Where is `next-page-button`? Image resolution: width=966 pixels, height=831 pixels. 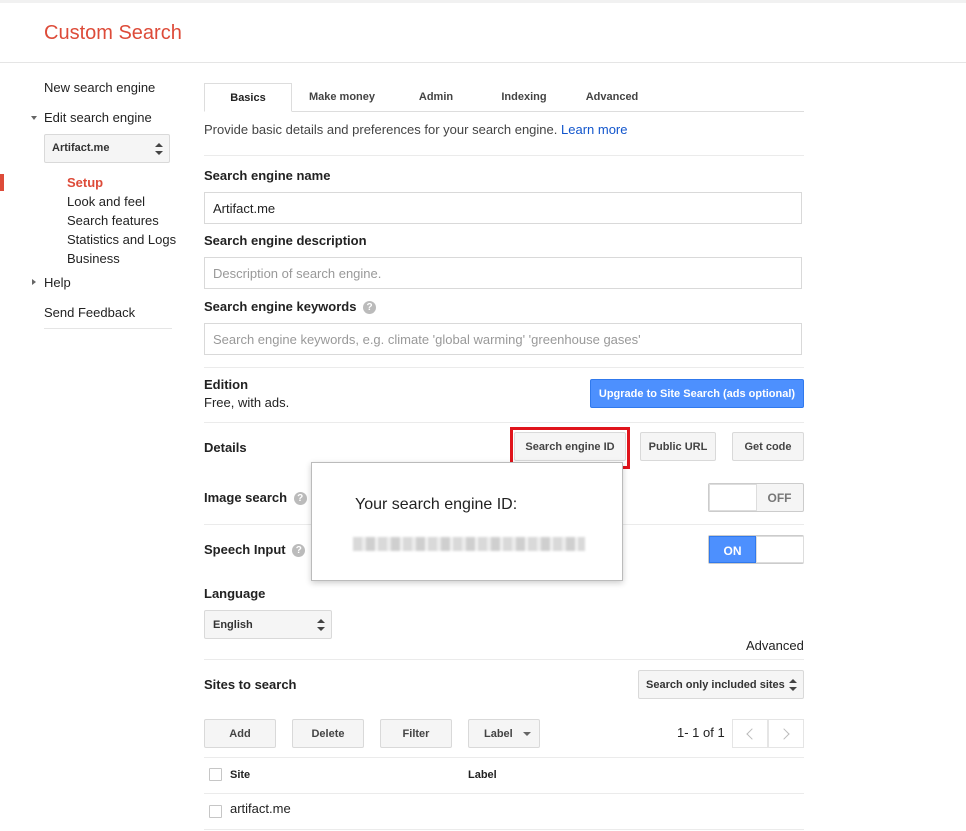 next-page-button is located at coordinates (786, 733).